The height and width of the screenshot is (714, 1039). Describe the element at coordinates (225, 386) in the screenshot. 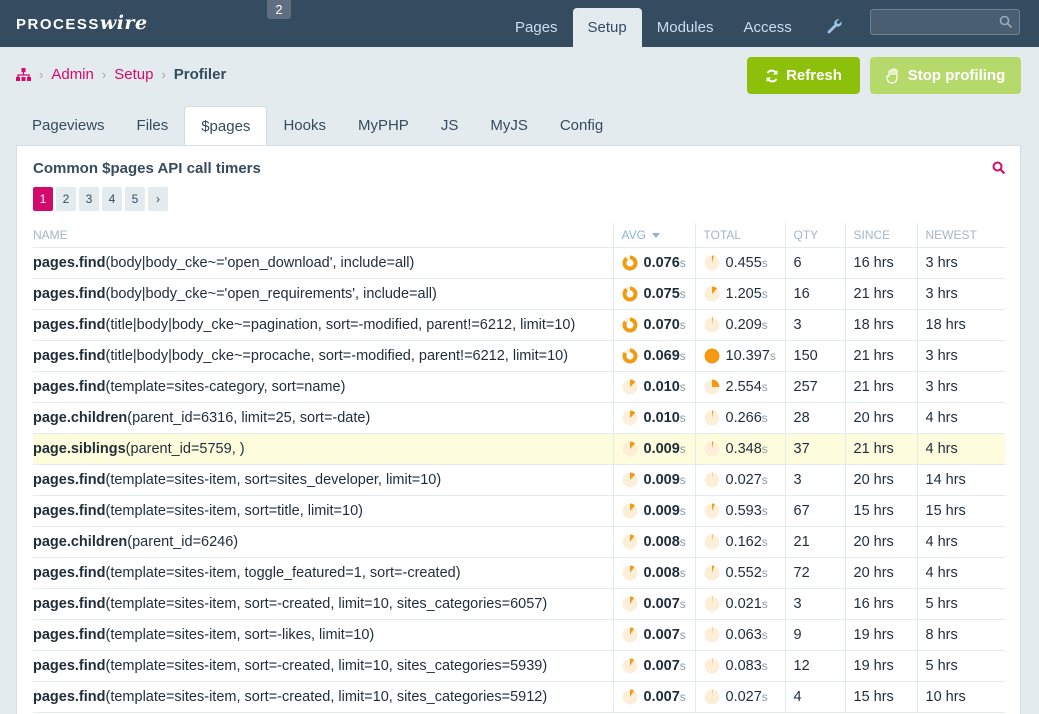

I see `call-args: (template=sites-category, sort=name)` at that location.